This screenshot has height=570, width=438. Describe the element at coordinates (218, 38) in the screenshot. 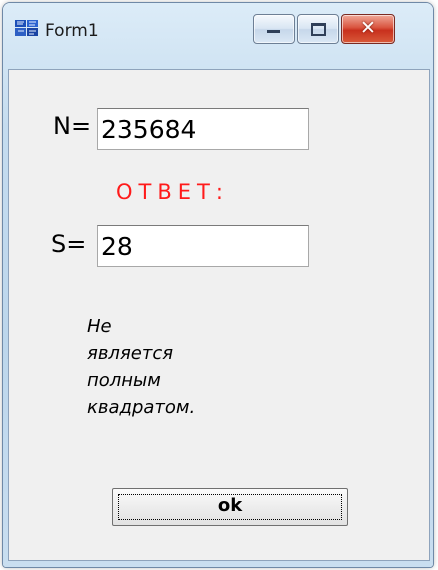

I see `title-bar: Form1 ✕` at that location.